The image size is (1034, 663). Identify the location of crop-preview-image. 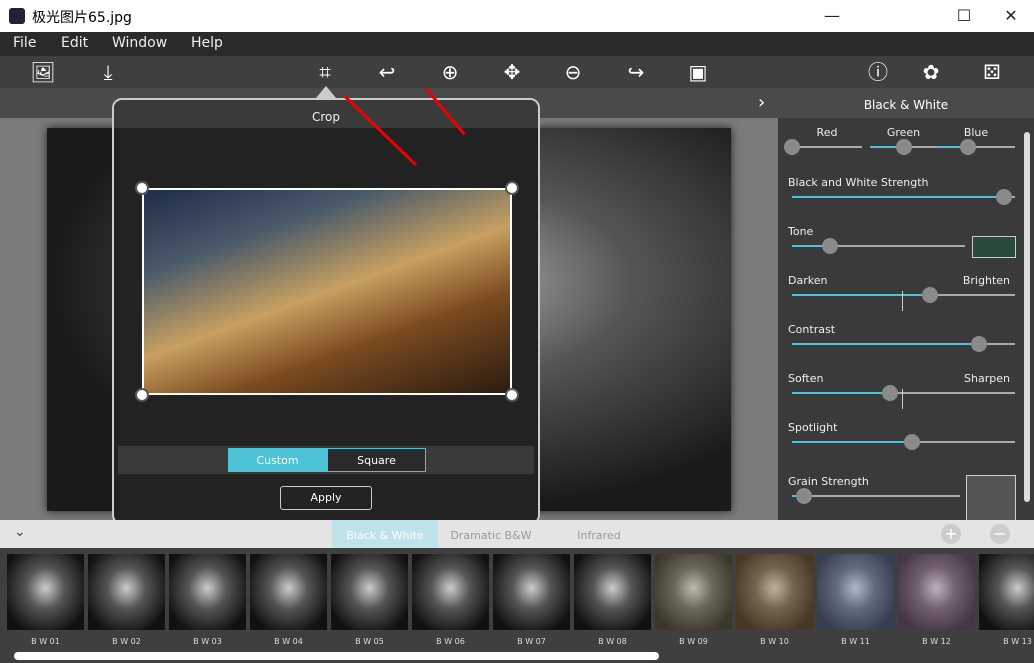
(327, 291).